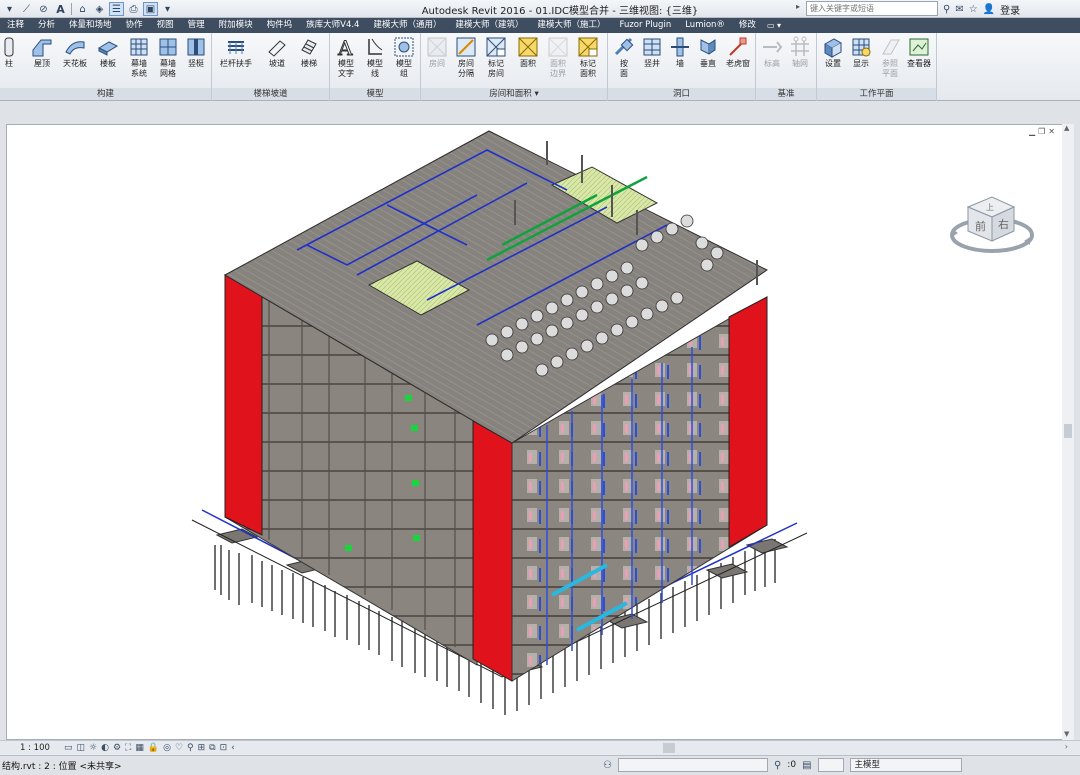 The image size is (1080, 775). What do you see at coordinates (489, 25) in the screenshot?
I see `tab-modeling-architecture: 建模大师（建筑）` at bounding box center [489, 25].